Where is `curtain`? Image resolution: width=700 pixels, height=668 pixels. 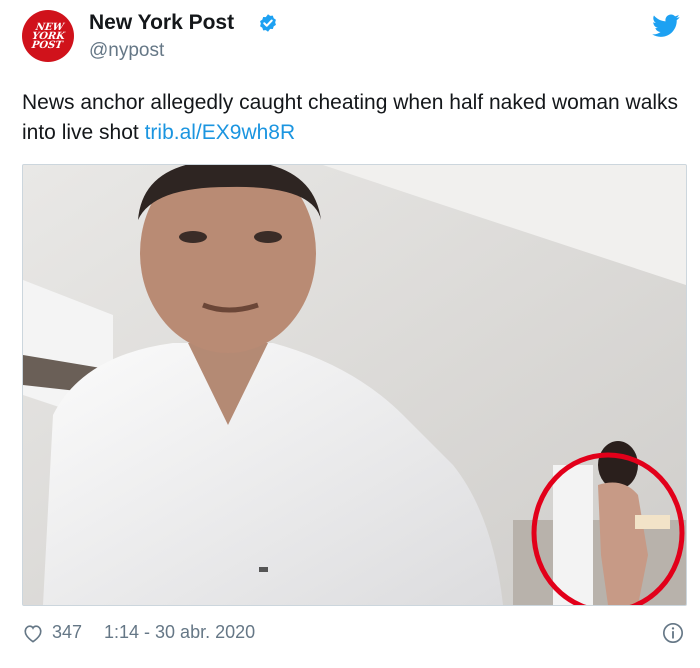 curtain is located at coordinates (573, 535).